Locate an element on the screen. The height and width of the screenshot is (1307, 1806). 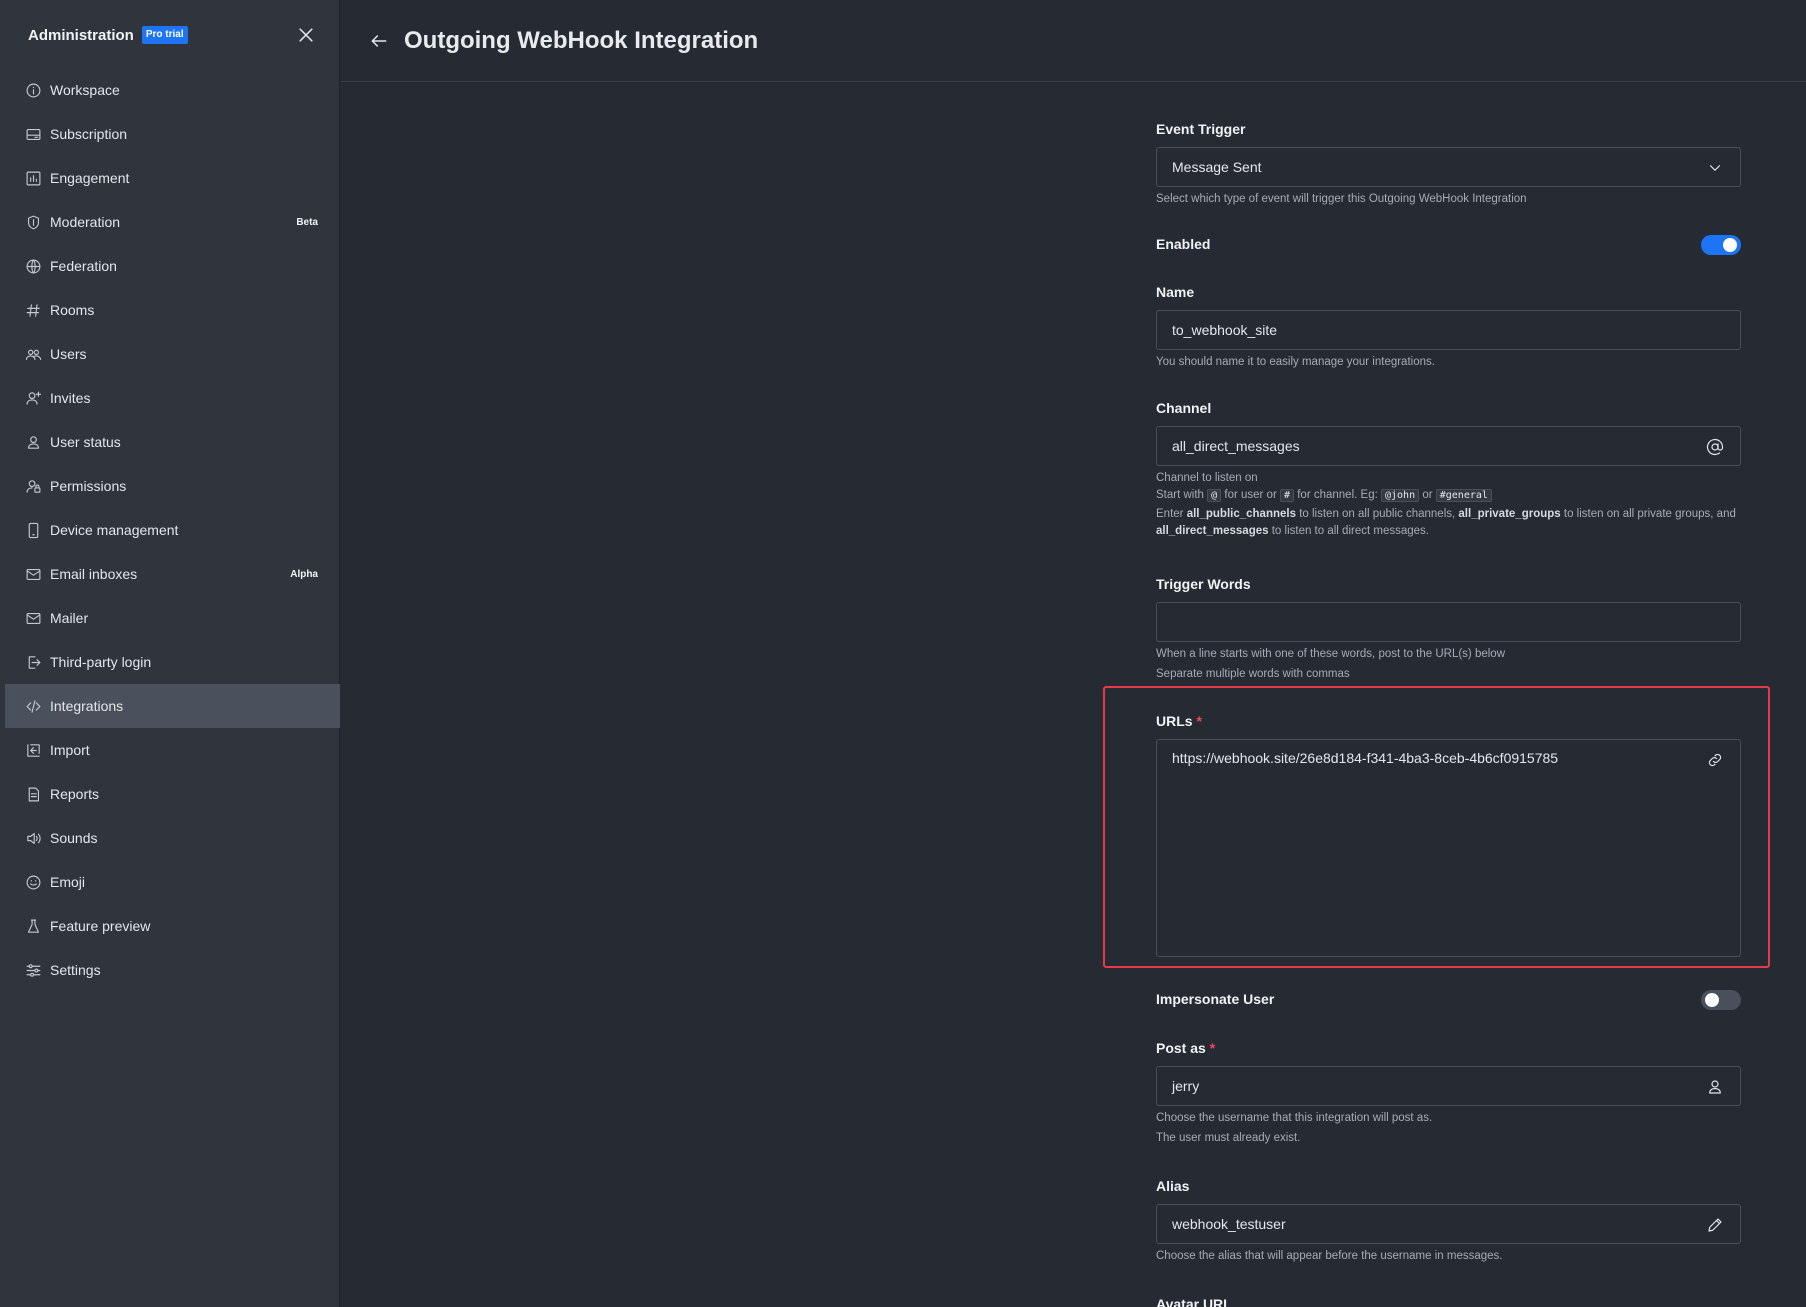
impersonate-toggle is located at coordinates (1721, 1000).